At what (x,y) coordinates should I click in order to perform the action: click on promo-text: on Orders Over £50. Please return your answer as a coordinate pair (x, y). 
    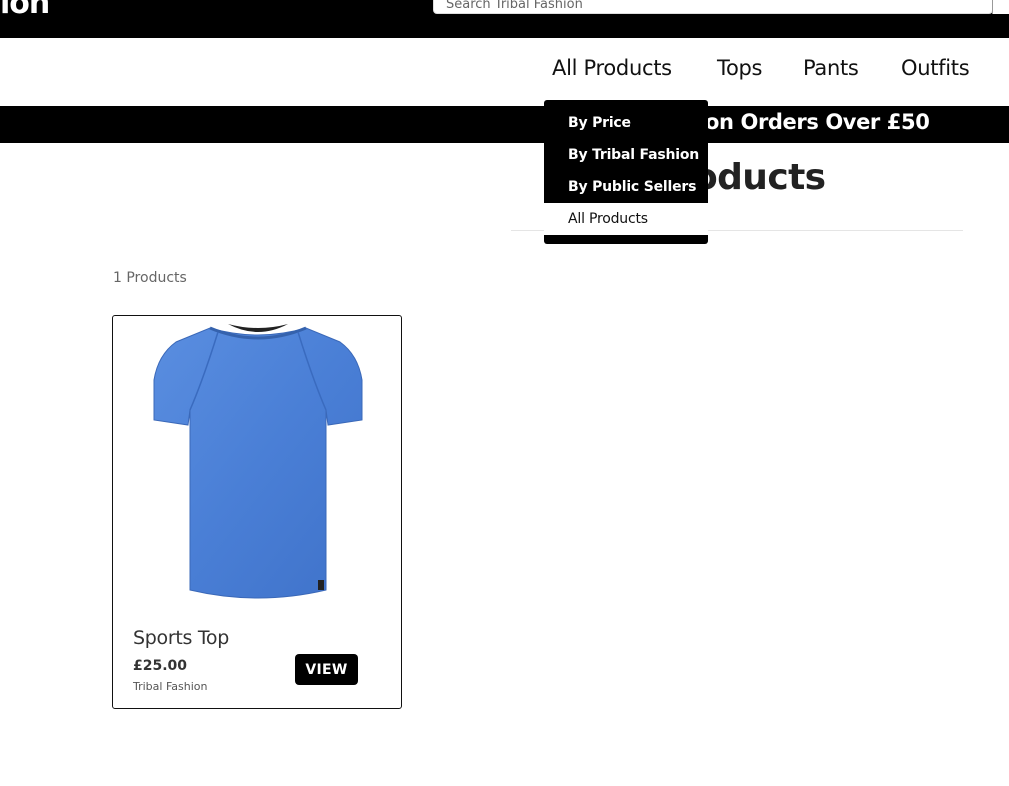
    Looking at the image, I should click on (817, 122).